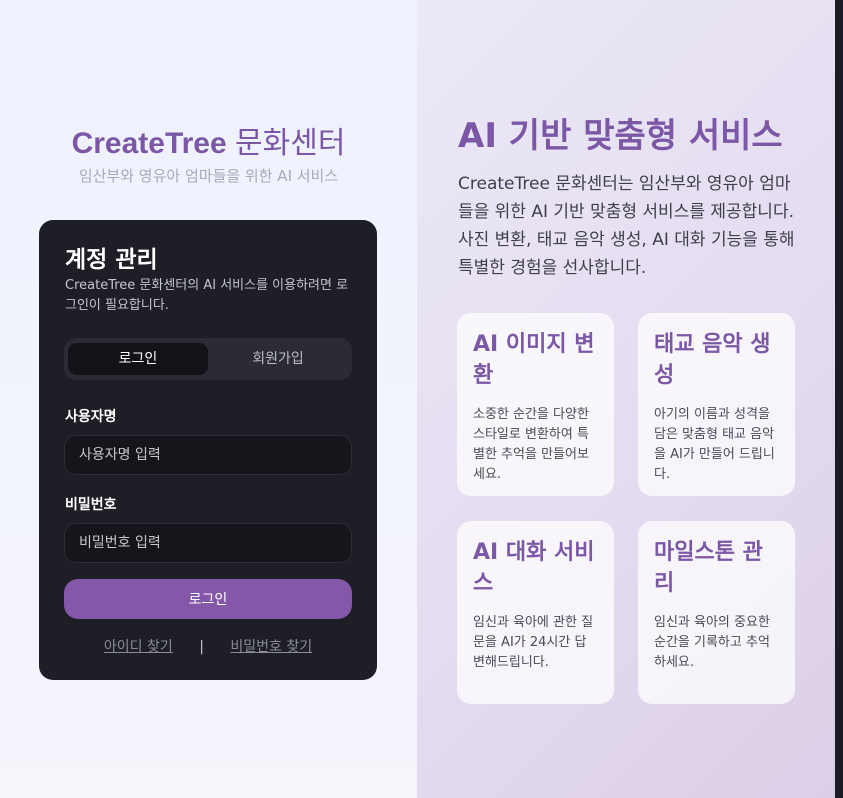 This screenshot has height=798, width=843. I want to click on tab-login: 로그인, so click(138, 359).